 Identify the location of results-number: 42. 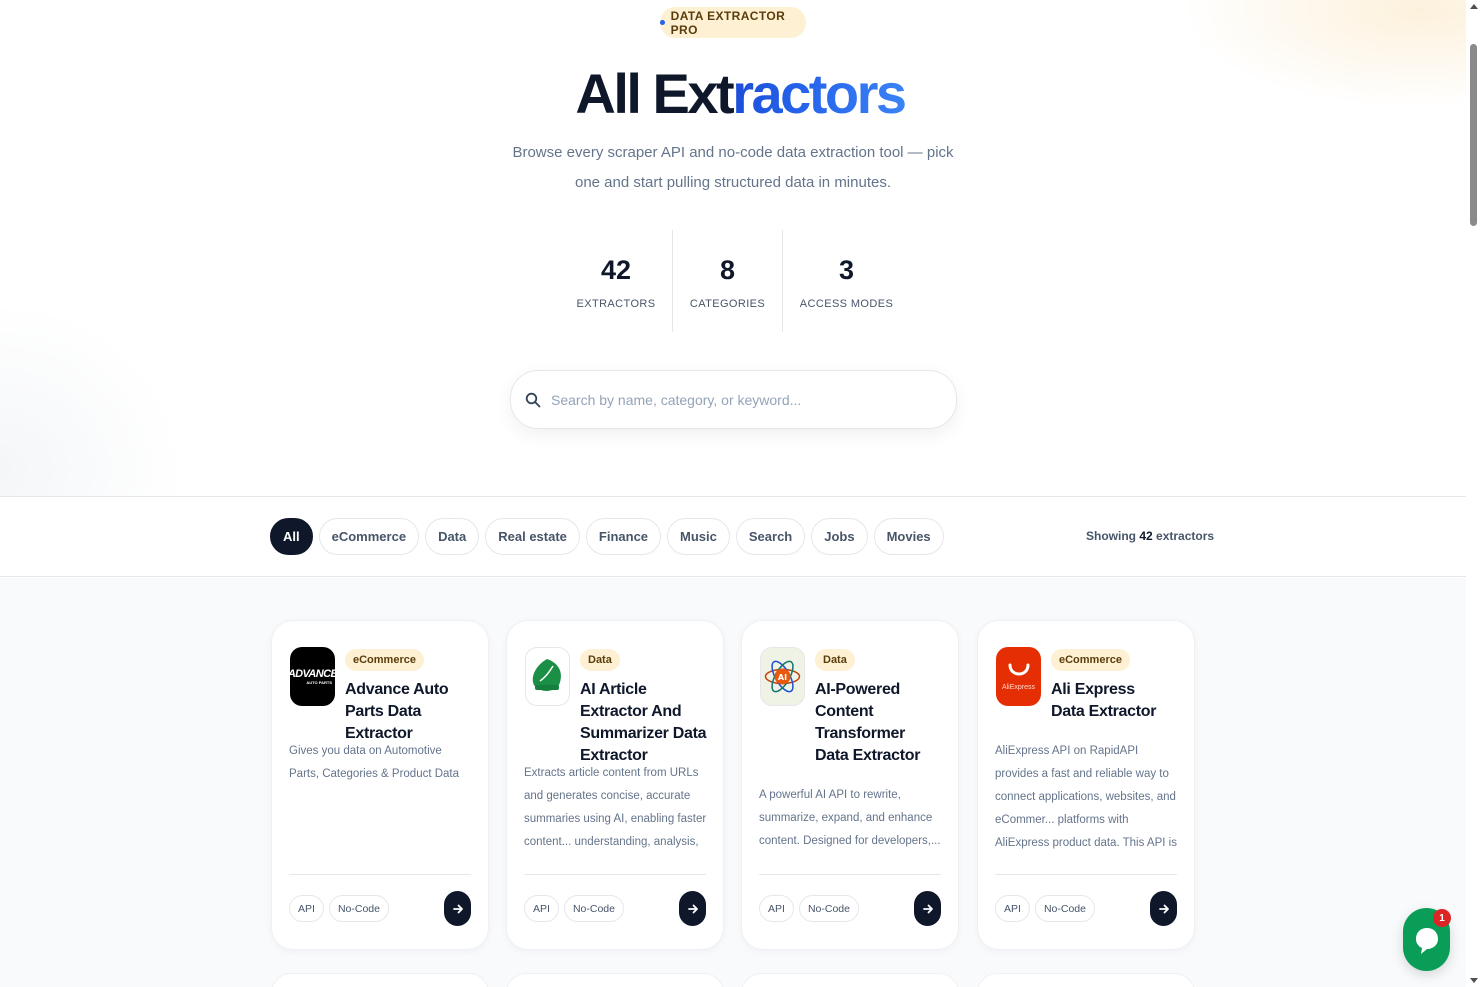
(1146, 536).